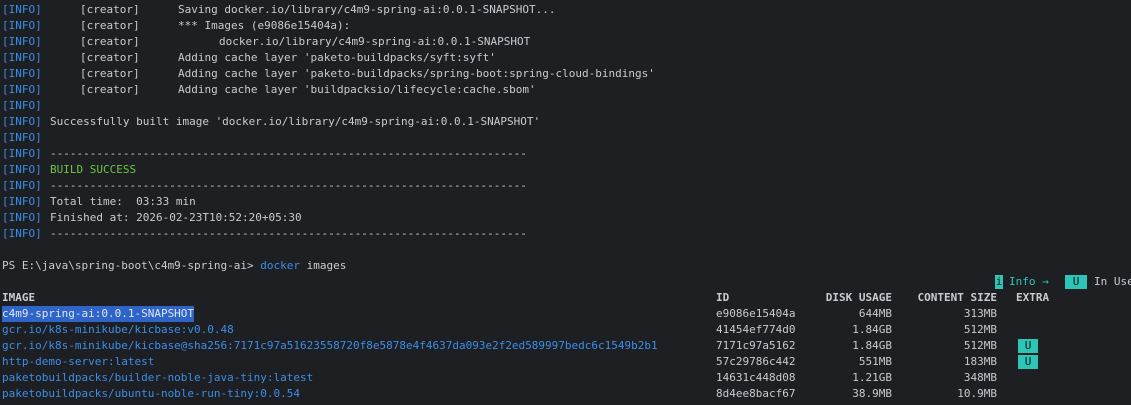  Describe the element at coordinates (980, 313) in the screenshot. I see `content-size: 313MB` at that location.